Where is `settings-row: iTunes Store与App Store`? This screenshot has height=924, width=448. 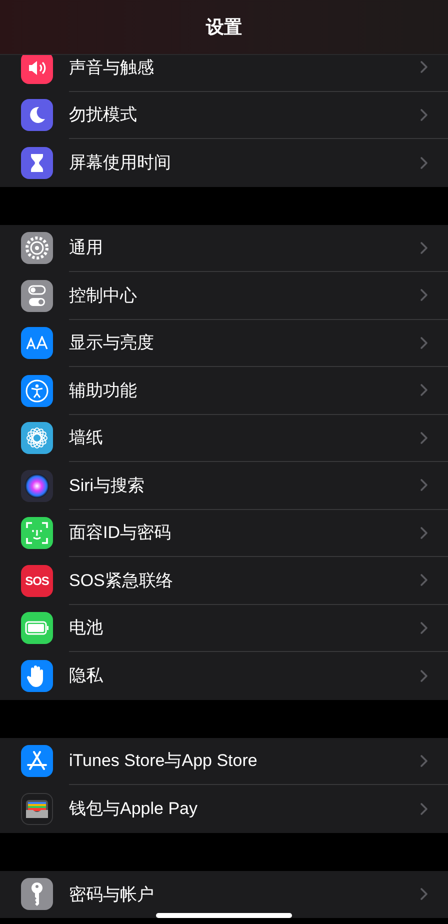 settings-row: iTunes Store与App Store is located at coordinates (224, 761).